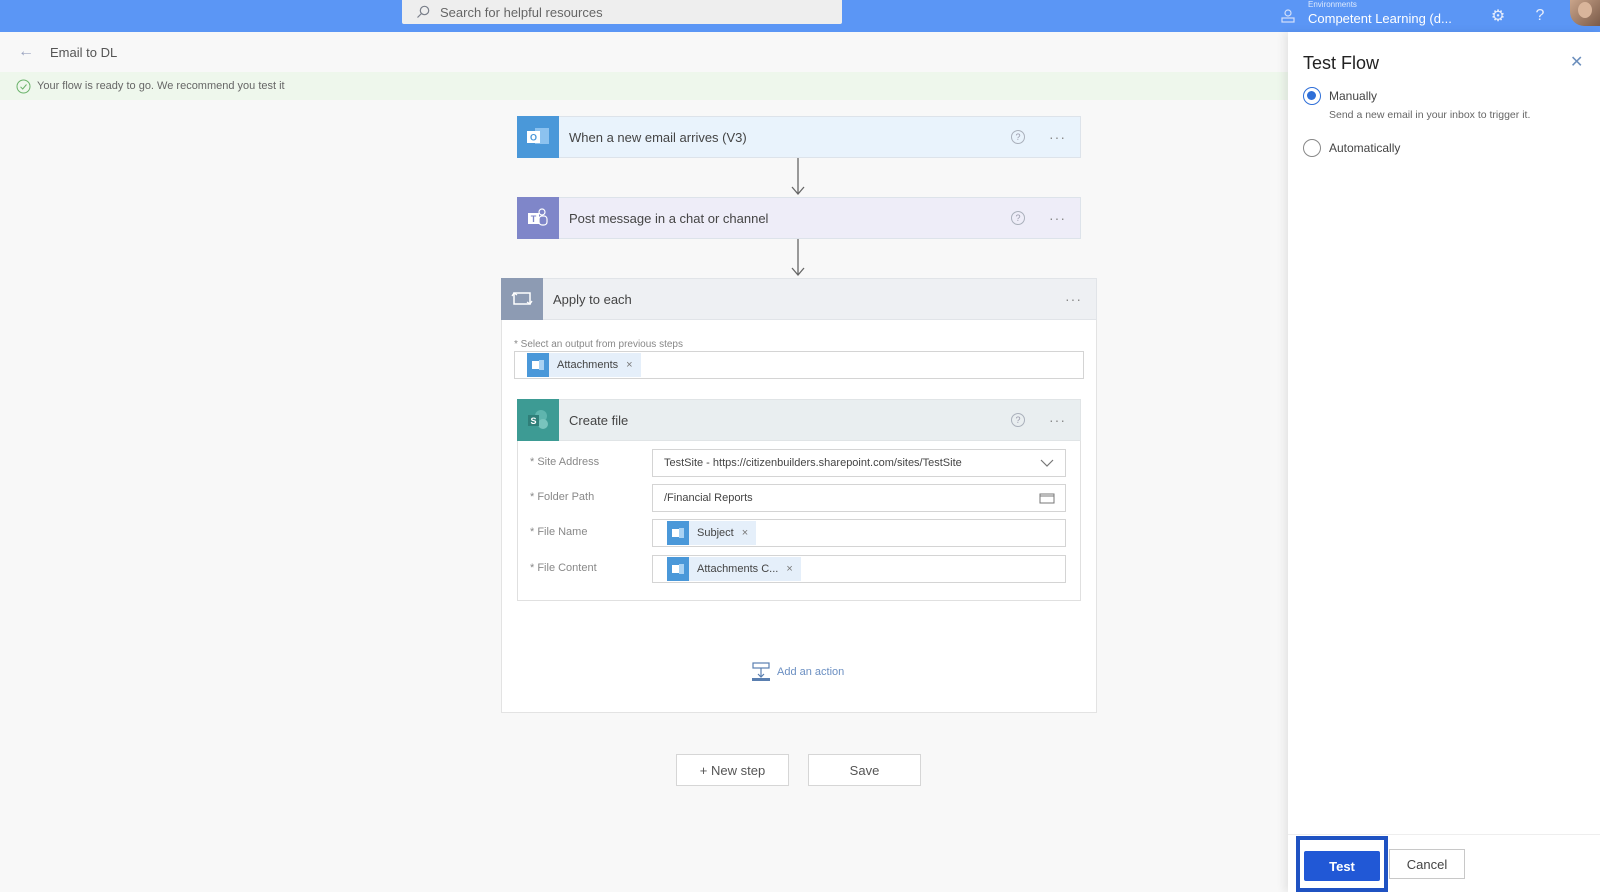  I want to click on token-label: Subject, so click(715, 533).